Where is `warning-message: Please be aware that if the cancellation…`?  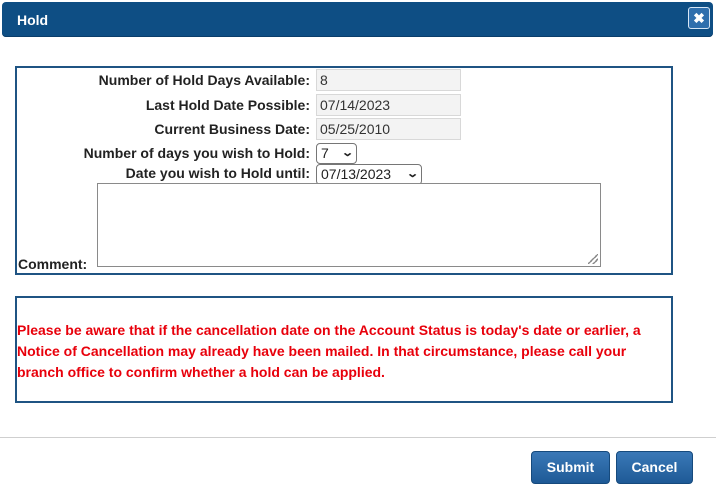 warning-message: Please be aware that if the cancellation… is located at coordinates (329, 351).